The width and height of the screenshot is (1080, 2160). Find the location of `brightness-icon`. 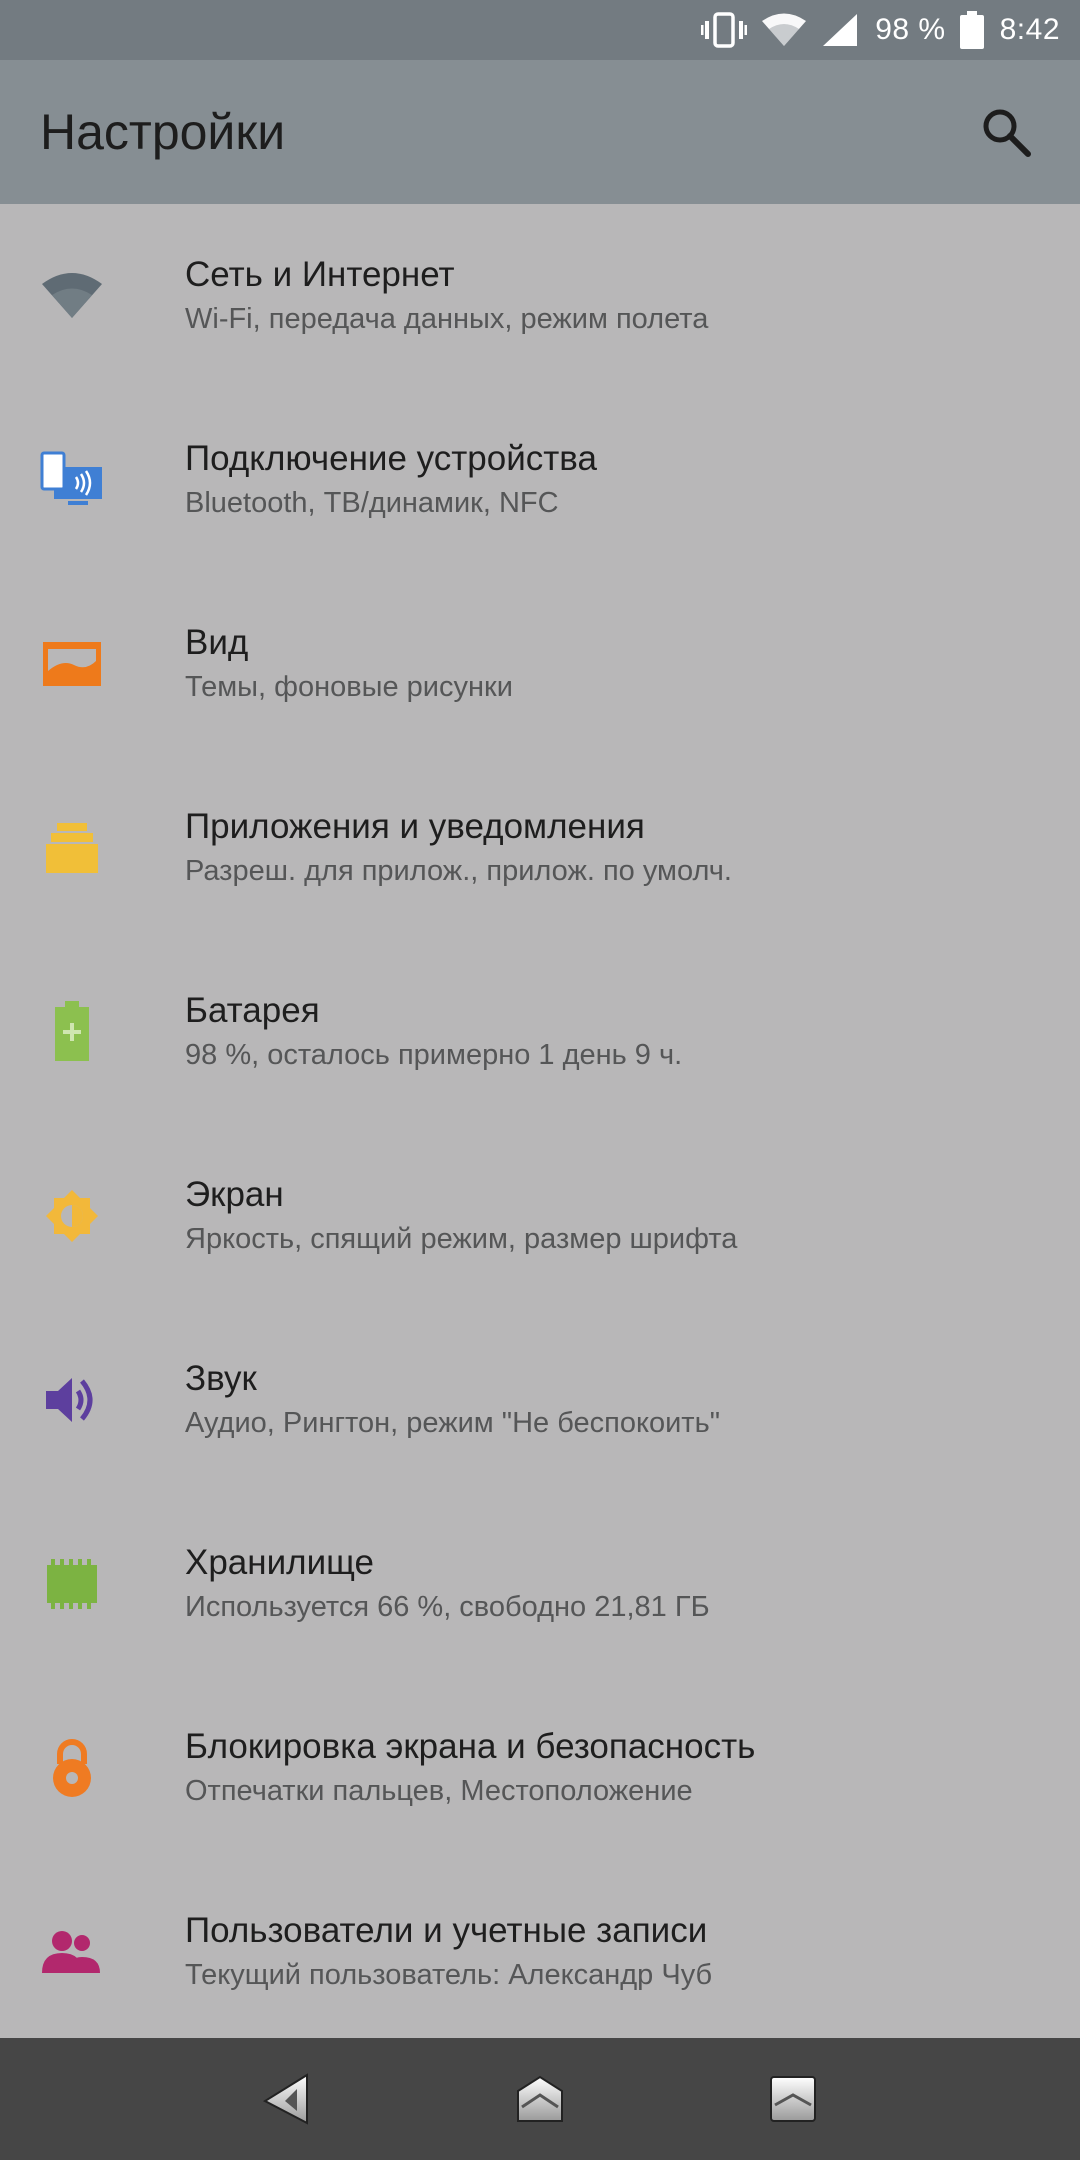

brightness-icon is located at coordinates (72, 1216).